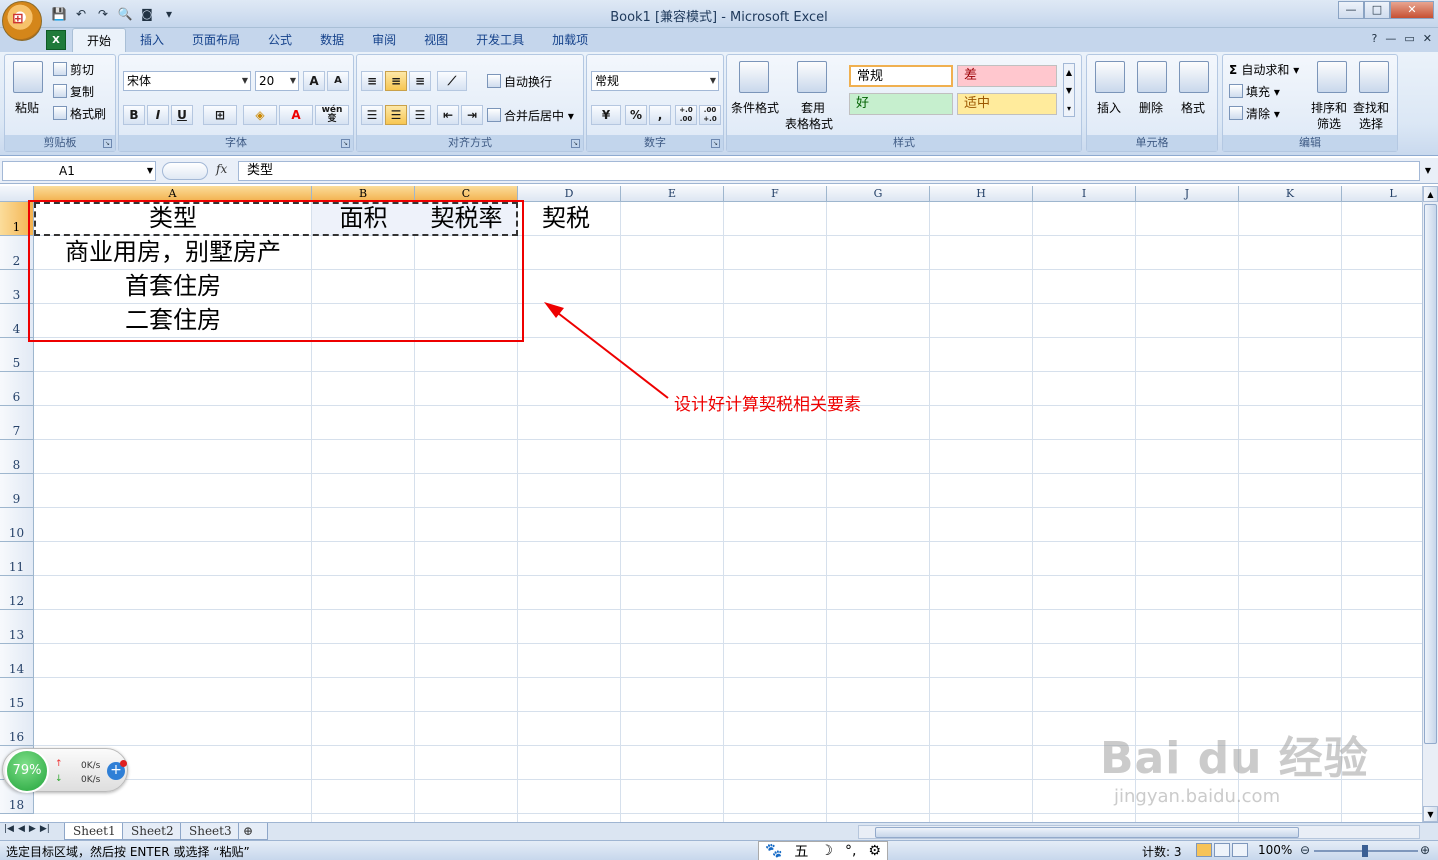  Describe the element at coordinates (210, 831) in the screenshot. I see `sheet-tab-sheet3: Sheet3` at that location.